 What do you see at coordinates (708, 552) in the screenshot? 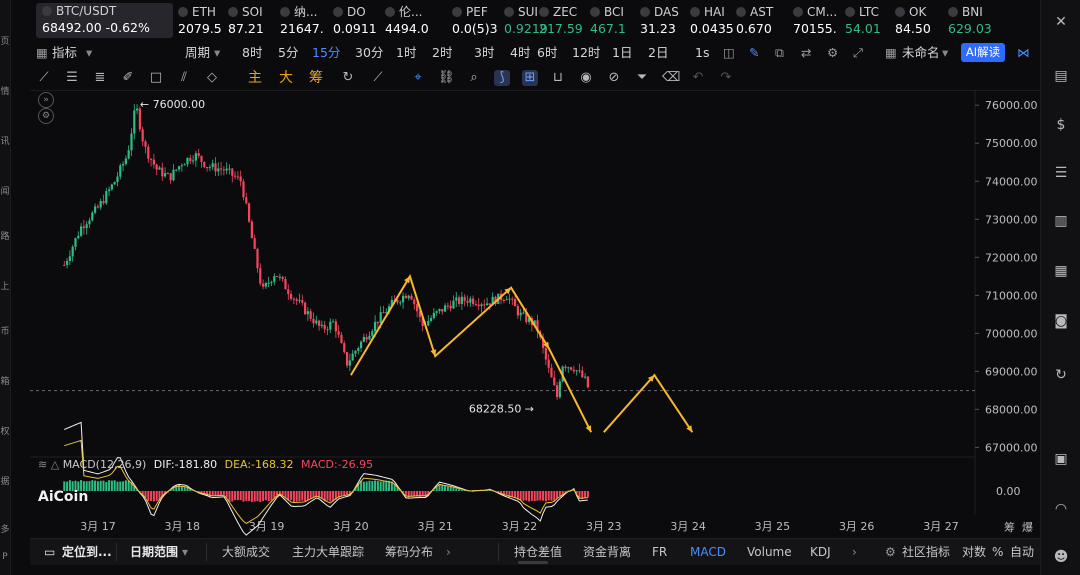
I see `macd-tab: MACD` at bounding box center [708, 552].